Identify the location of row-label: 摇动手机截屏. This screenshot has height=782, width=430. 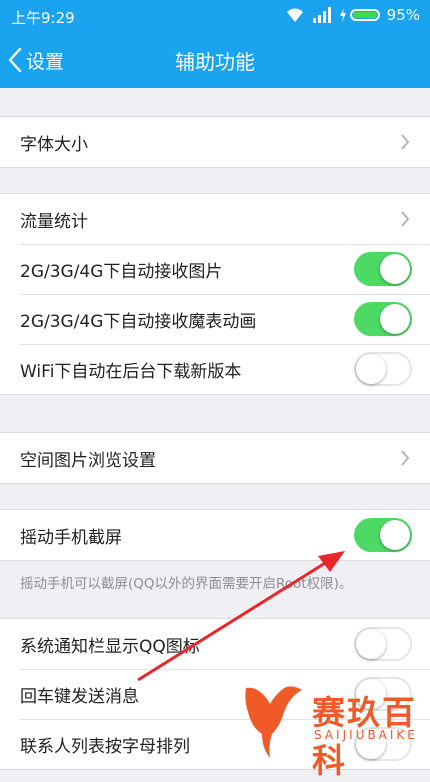
(71, 537).